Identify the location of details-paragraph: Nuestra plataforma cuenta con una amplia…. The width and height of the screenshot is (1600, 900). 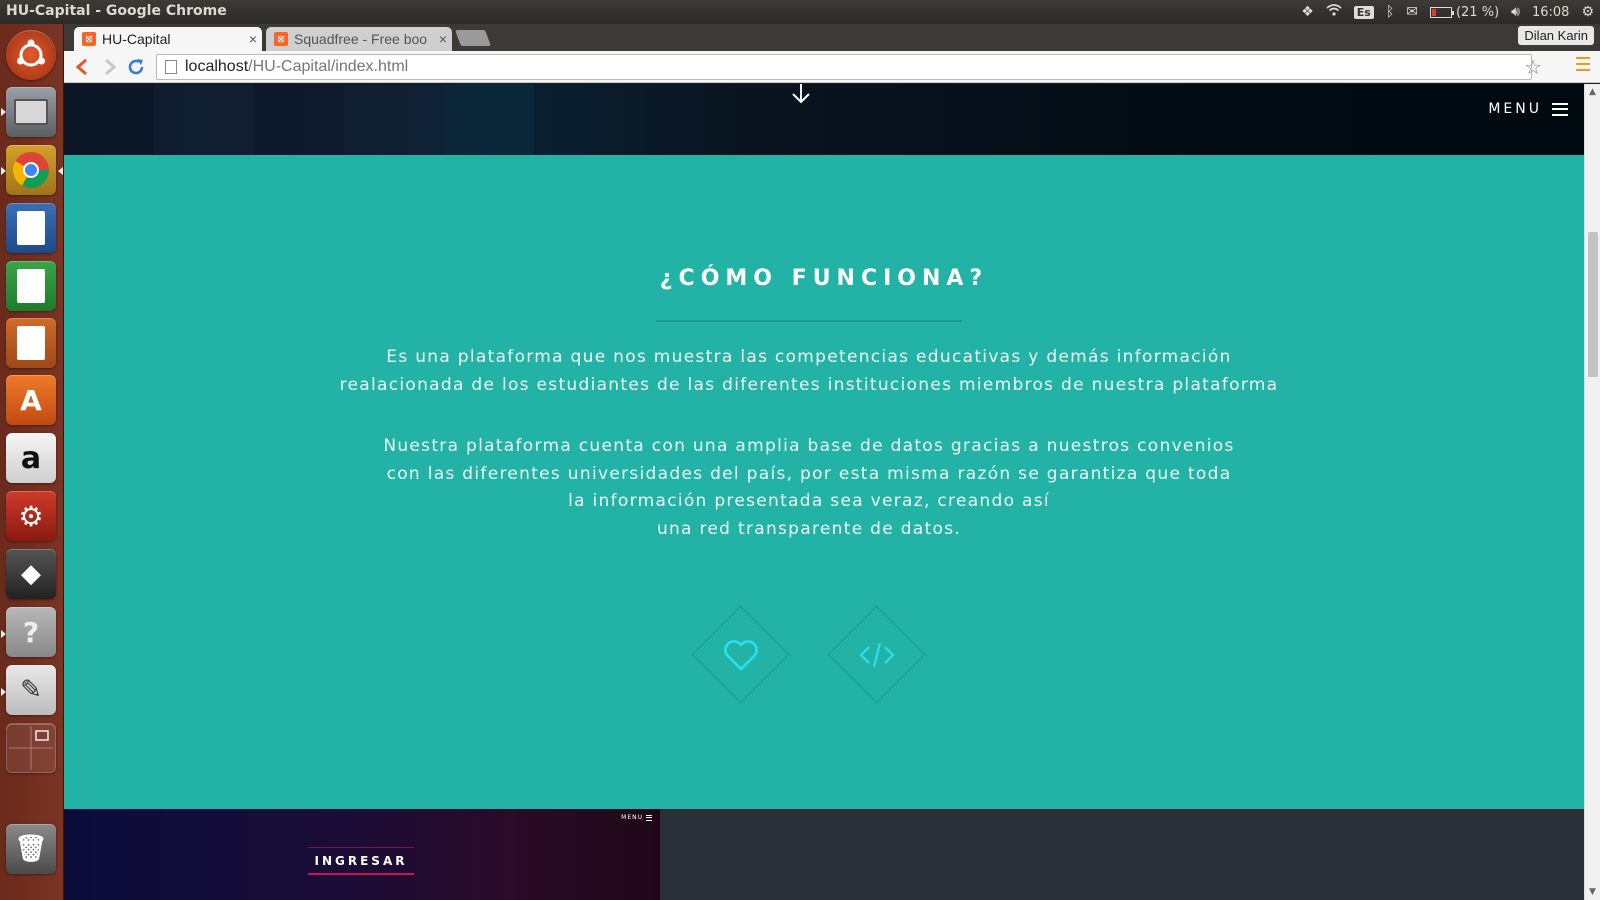
(809, 488).